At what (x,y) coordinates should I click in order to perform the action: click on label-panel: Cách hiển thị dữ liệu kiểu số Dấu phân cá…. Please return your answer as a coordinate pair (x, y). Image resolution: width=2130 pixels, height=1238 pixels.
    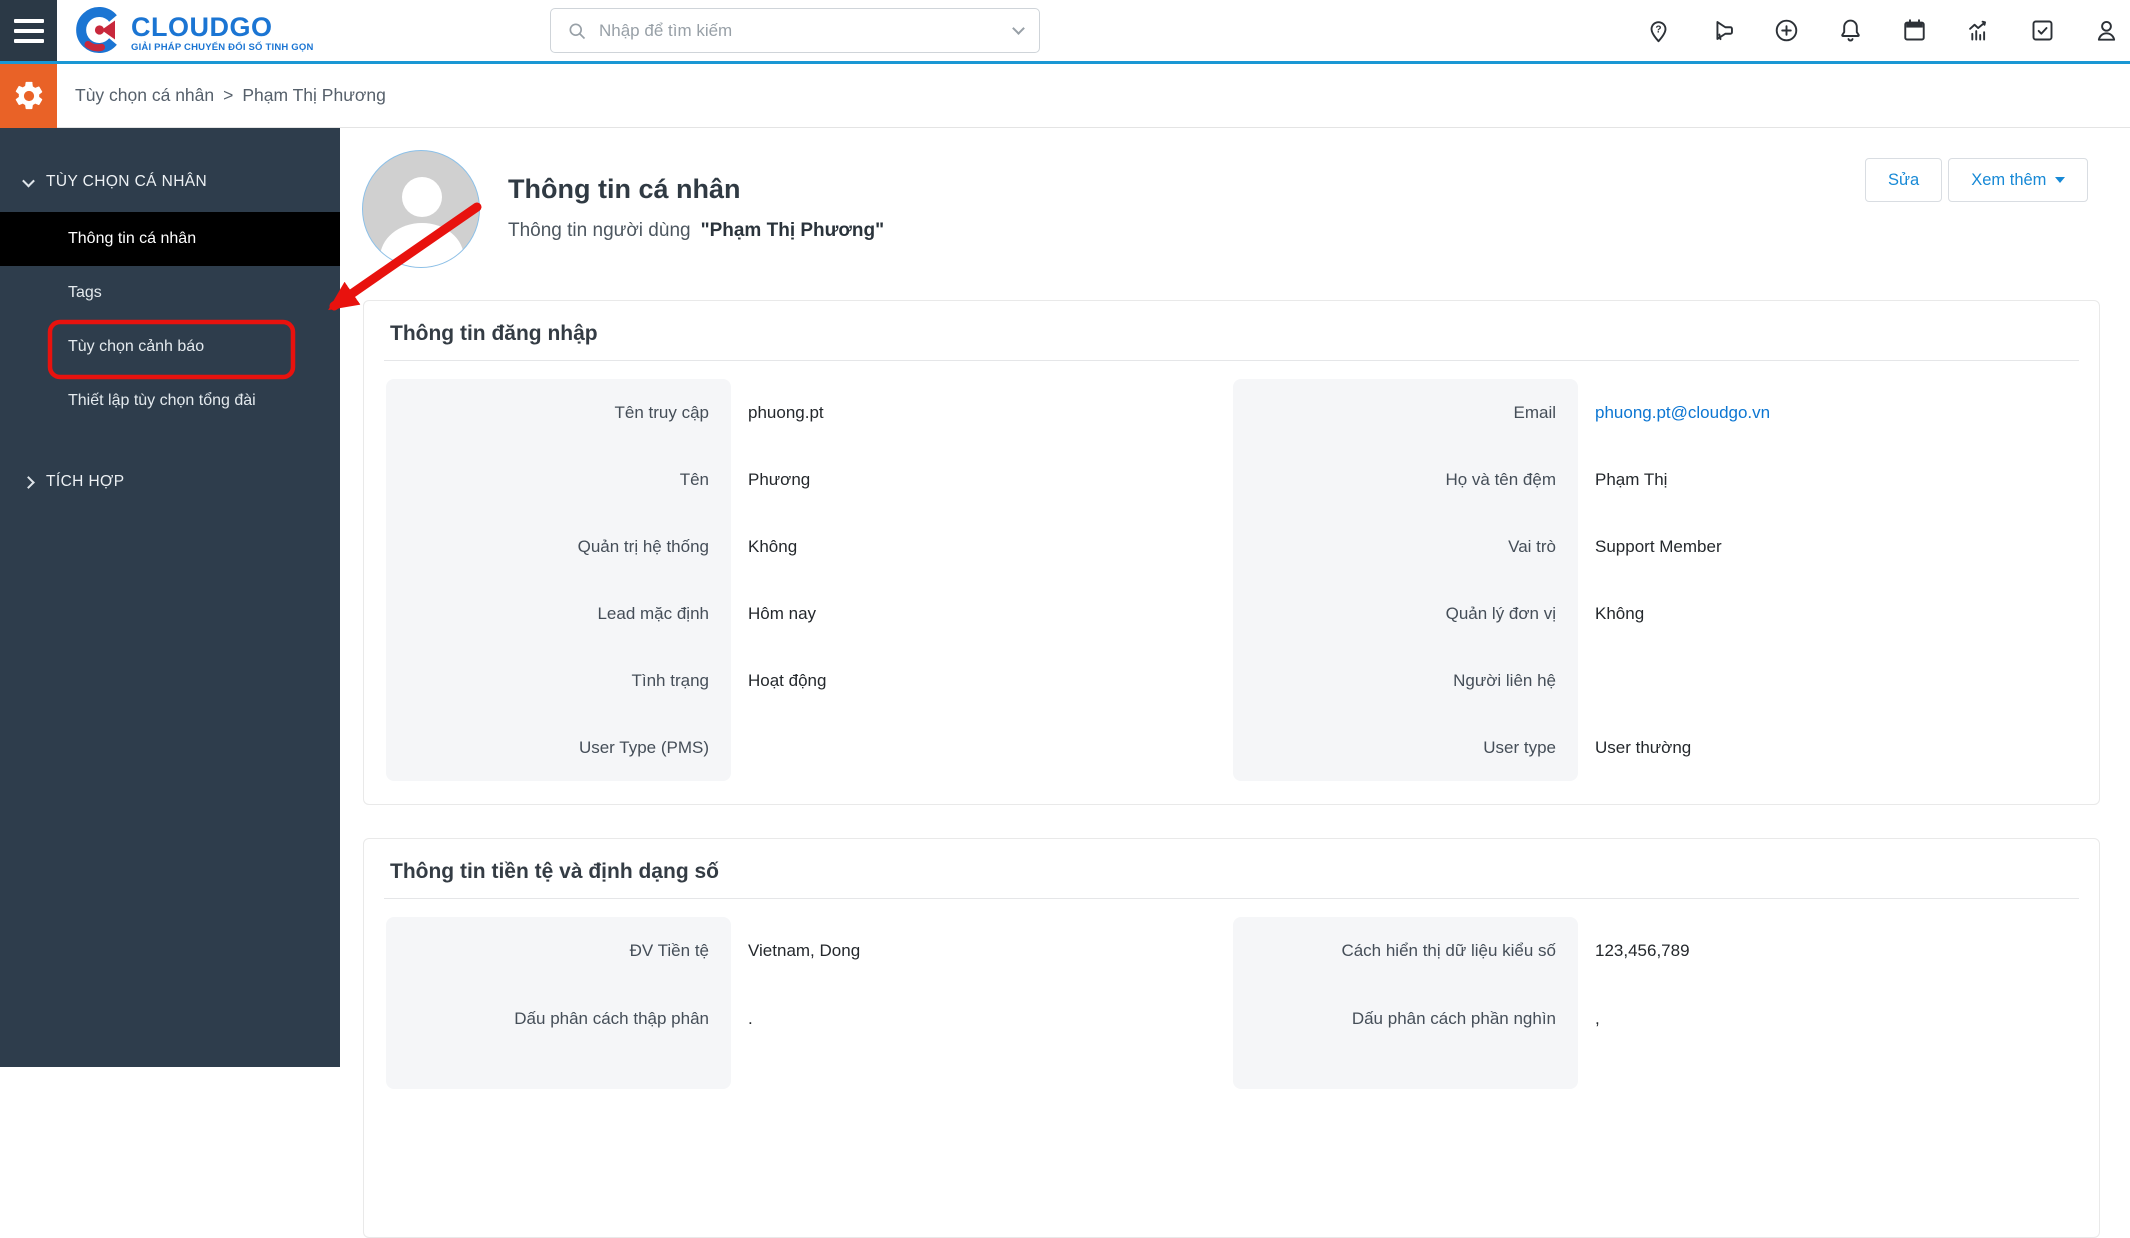
    Looking at the image, I should click on (1405, 1003).